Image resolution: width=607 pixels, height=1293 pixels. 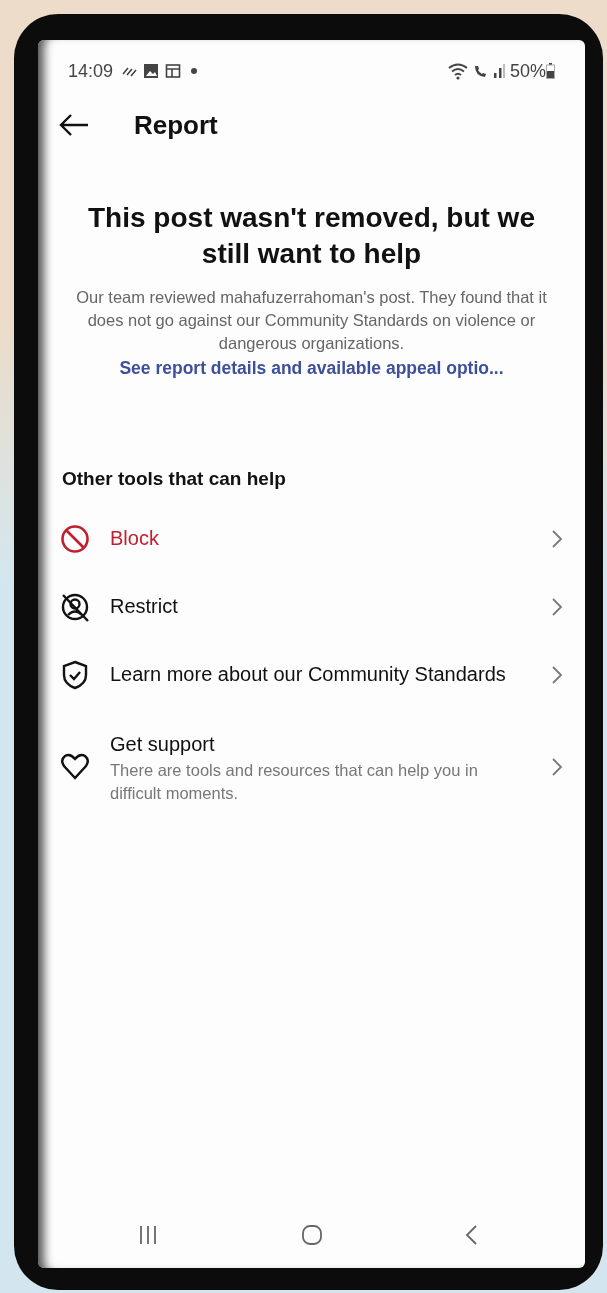 I want to click on back-button, so click(x=74, y=125).